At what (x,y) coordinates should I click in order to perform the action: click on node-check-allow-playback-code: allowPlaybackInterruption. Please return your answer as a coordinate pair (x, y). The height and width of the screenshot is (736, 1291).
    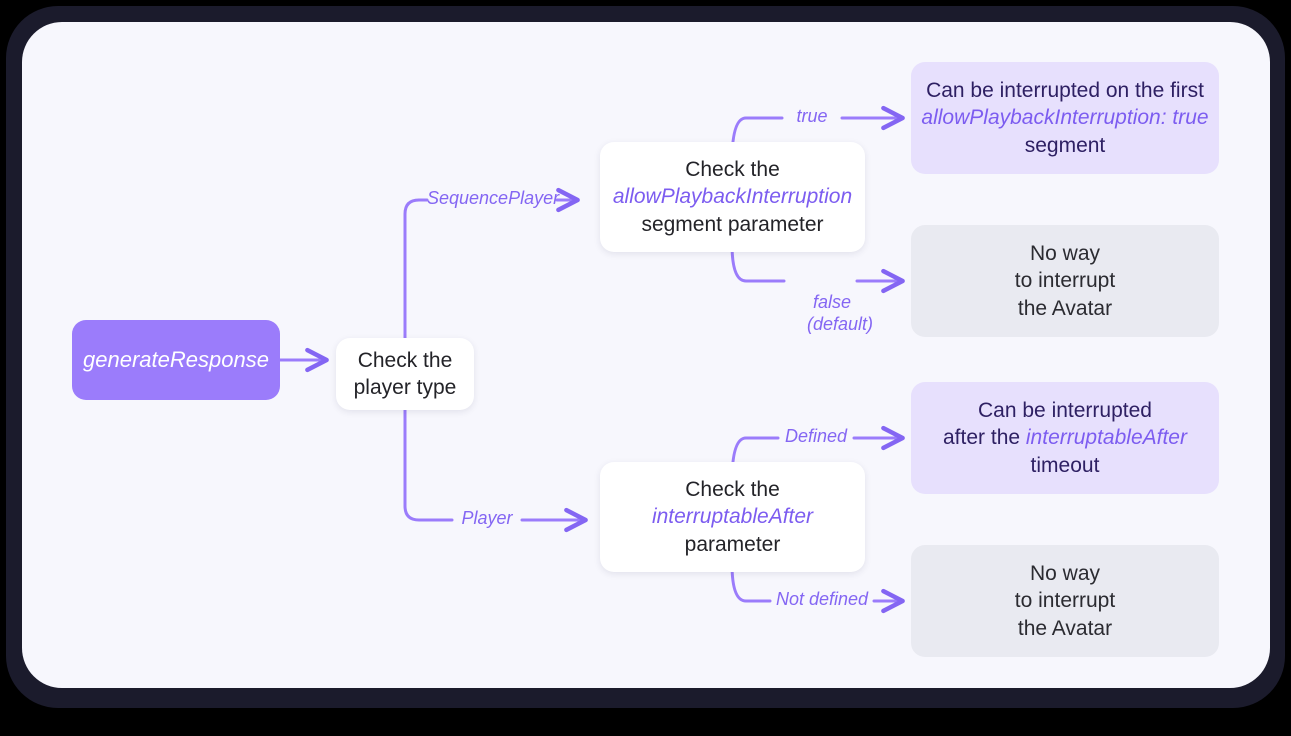
    Looking at the image, I should click on (732, 197).